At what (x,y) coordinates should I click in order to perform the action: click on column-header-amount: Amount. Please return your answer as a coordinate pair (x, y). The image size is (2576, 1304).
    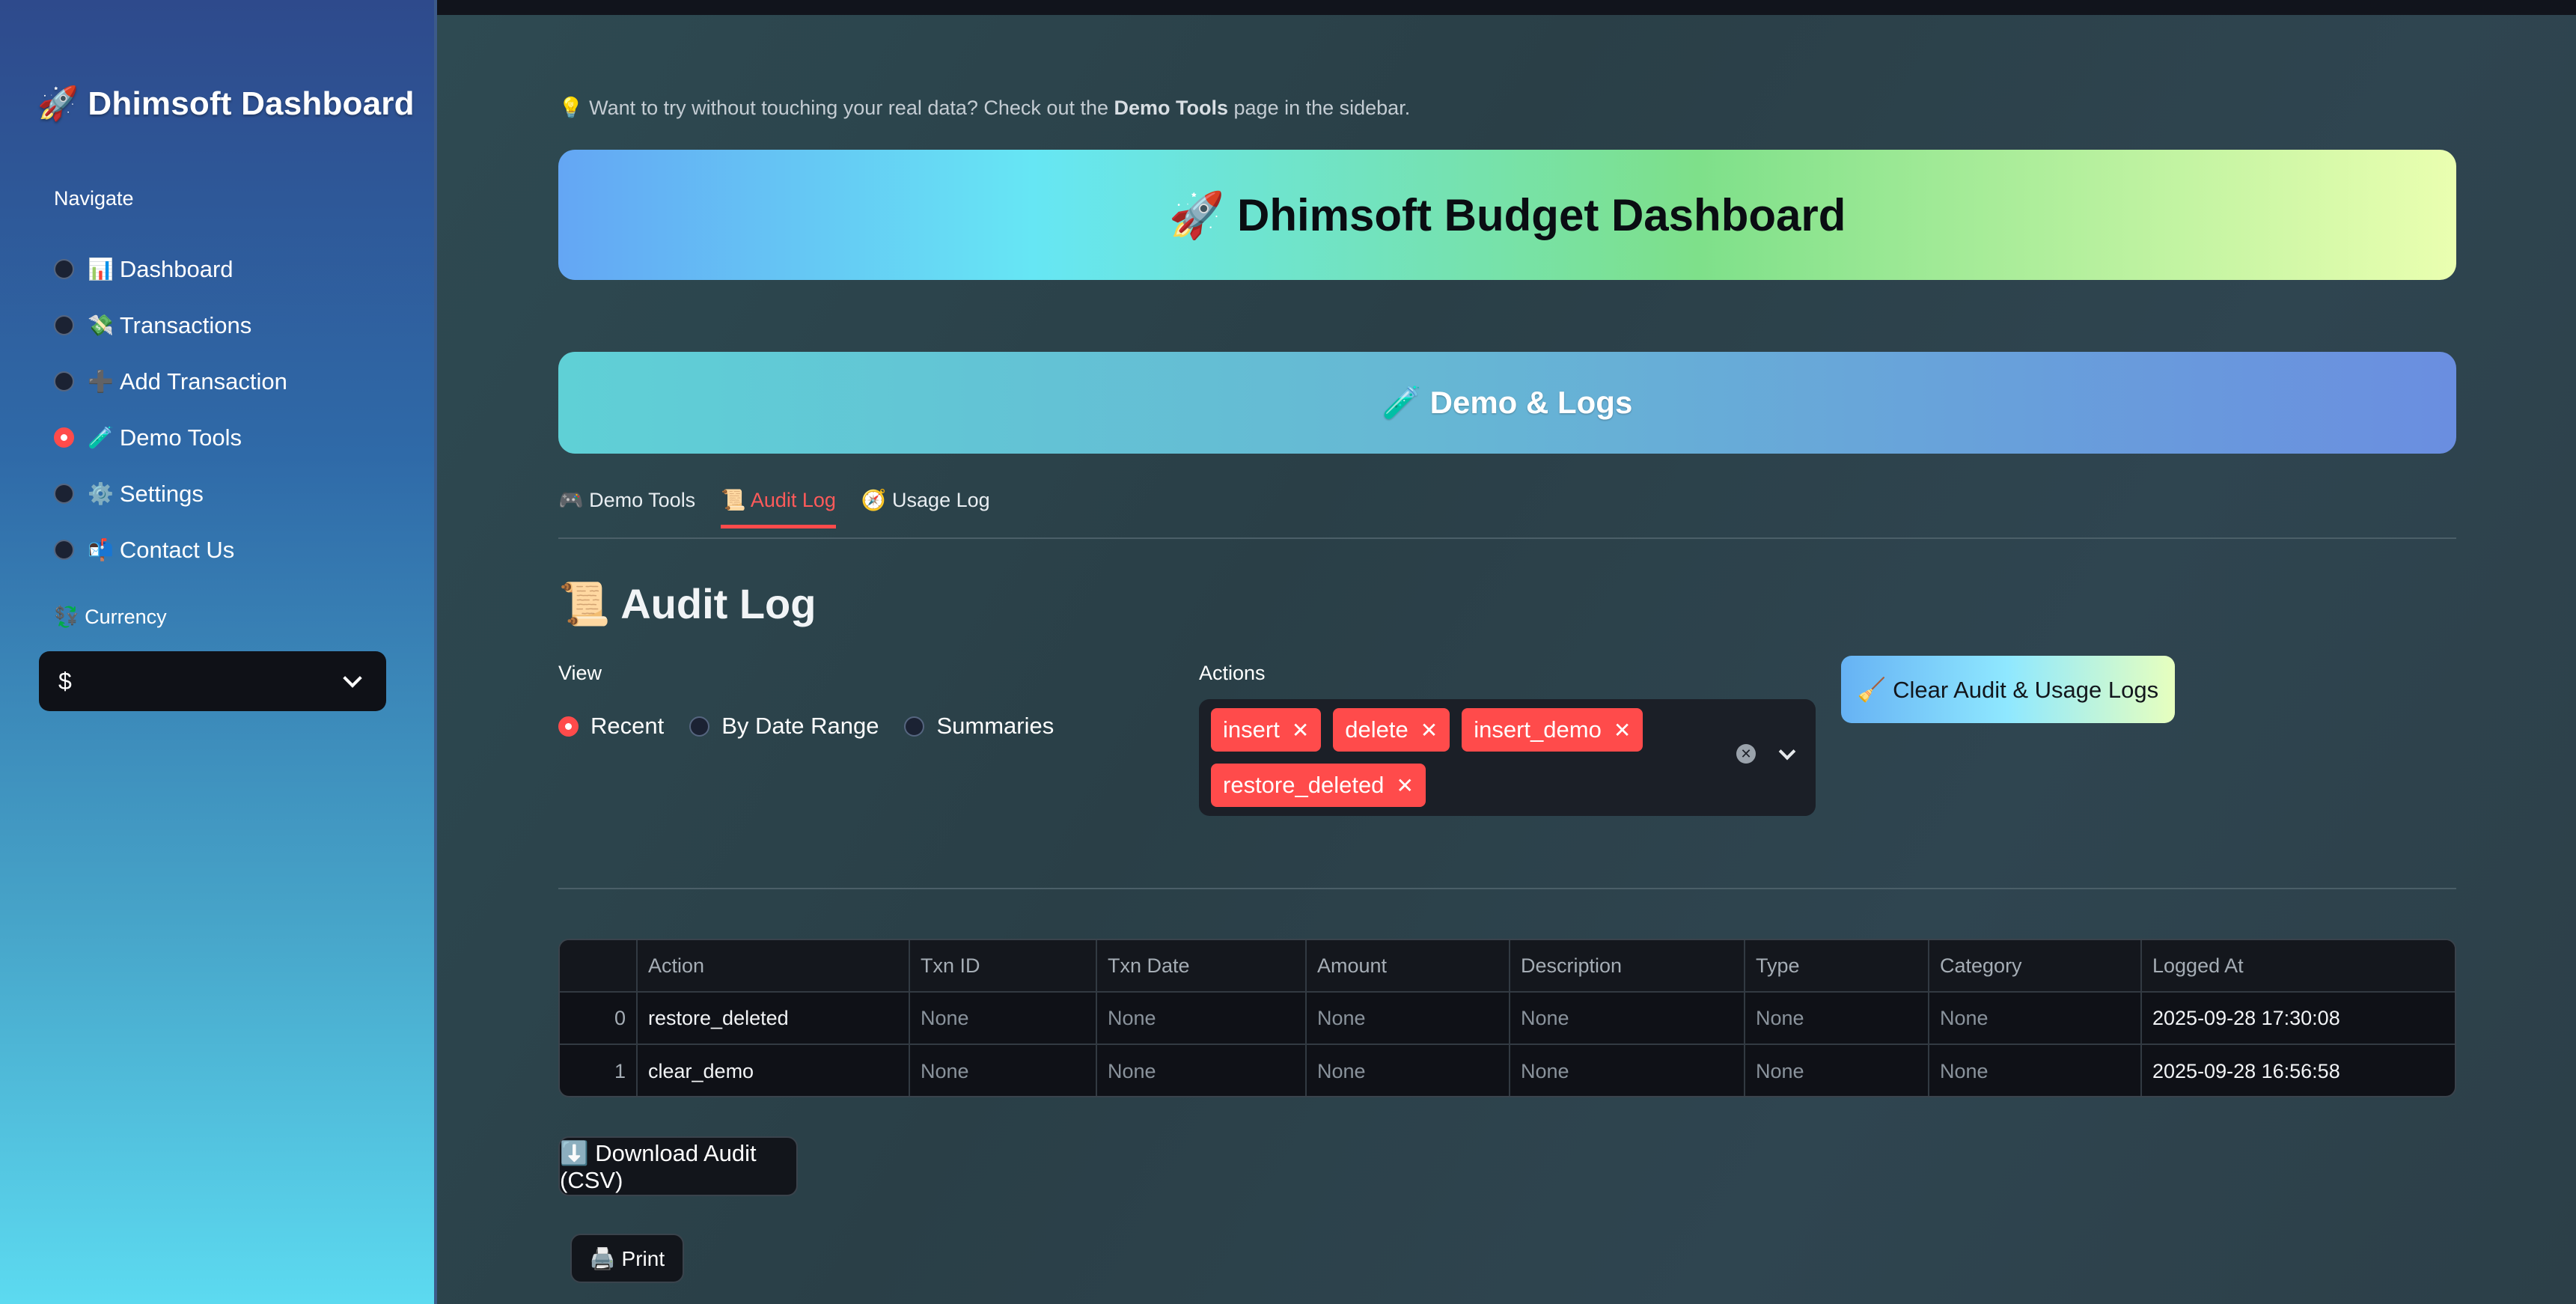
    Looking at the image, I should click on (1408, 965).